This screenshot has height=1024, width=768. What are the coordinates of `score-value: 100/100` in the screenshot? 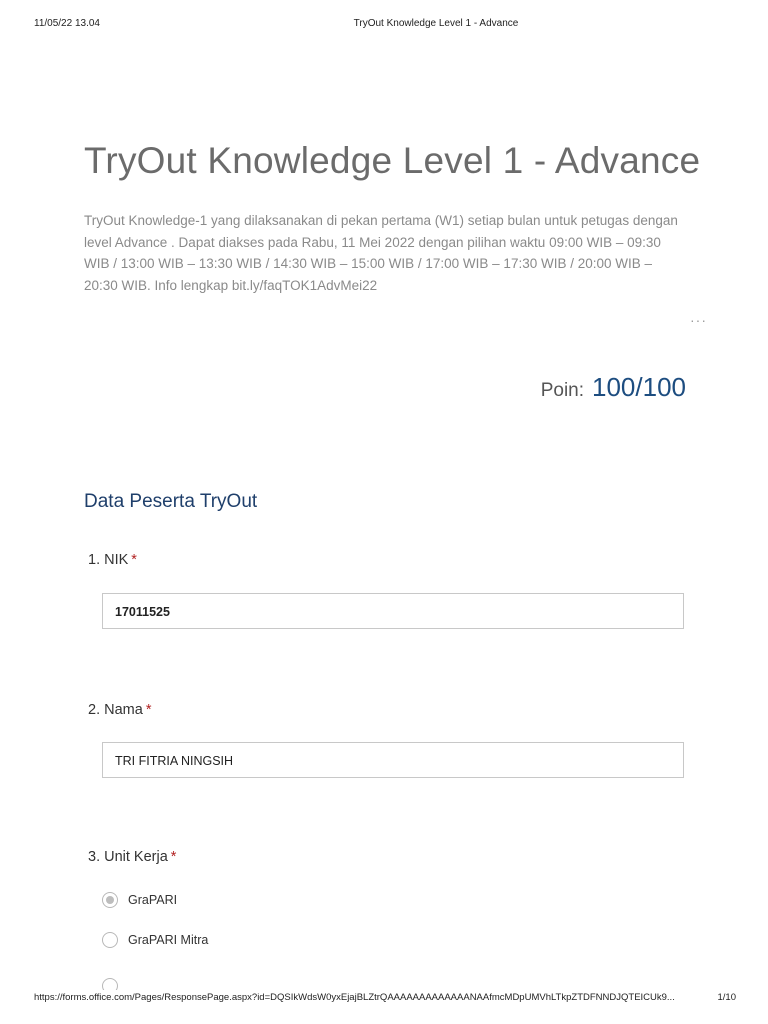 It's located at (639, 387).